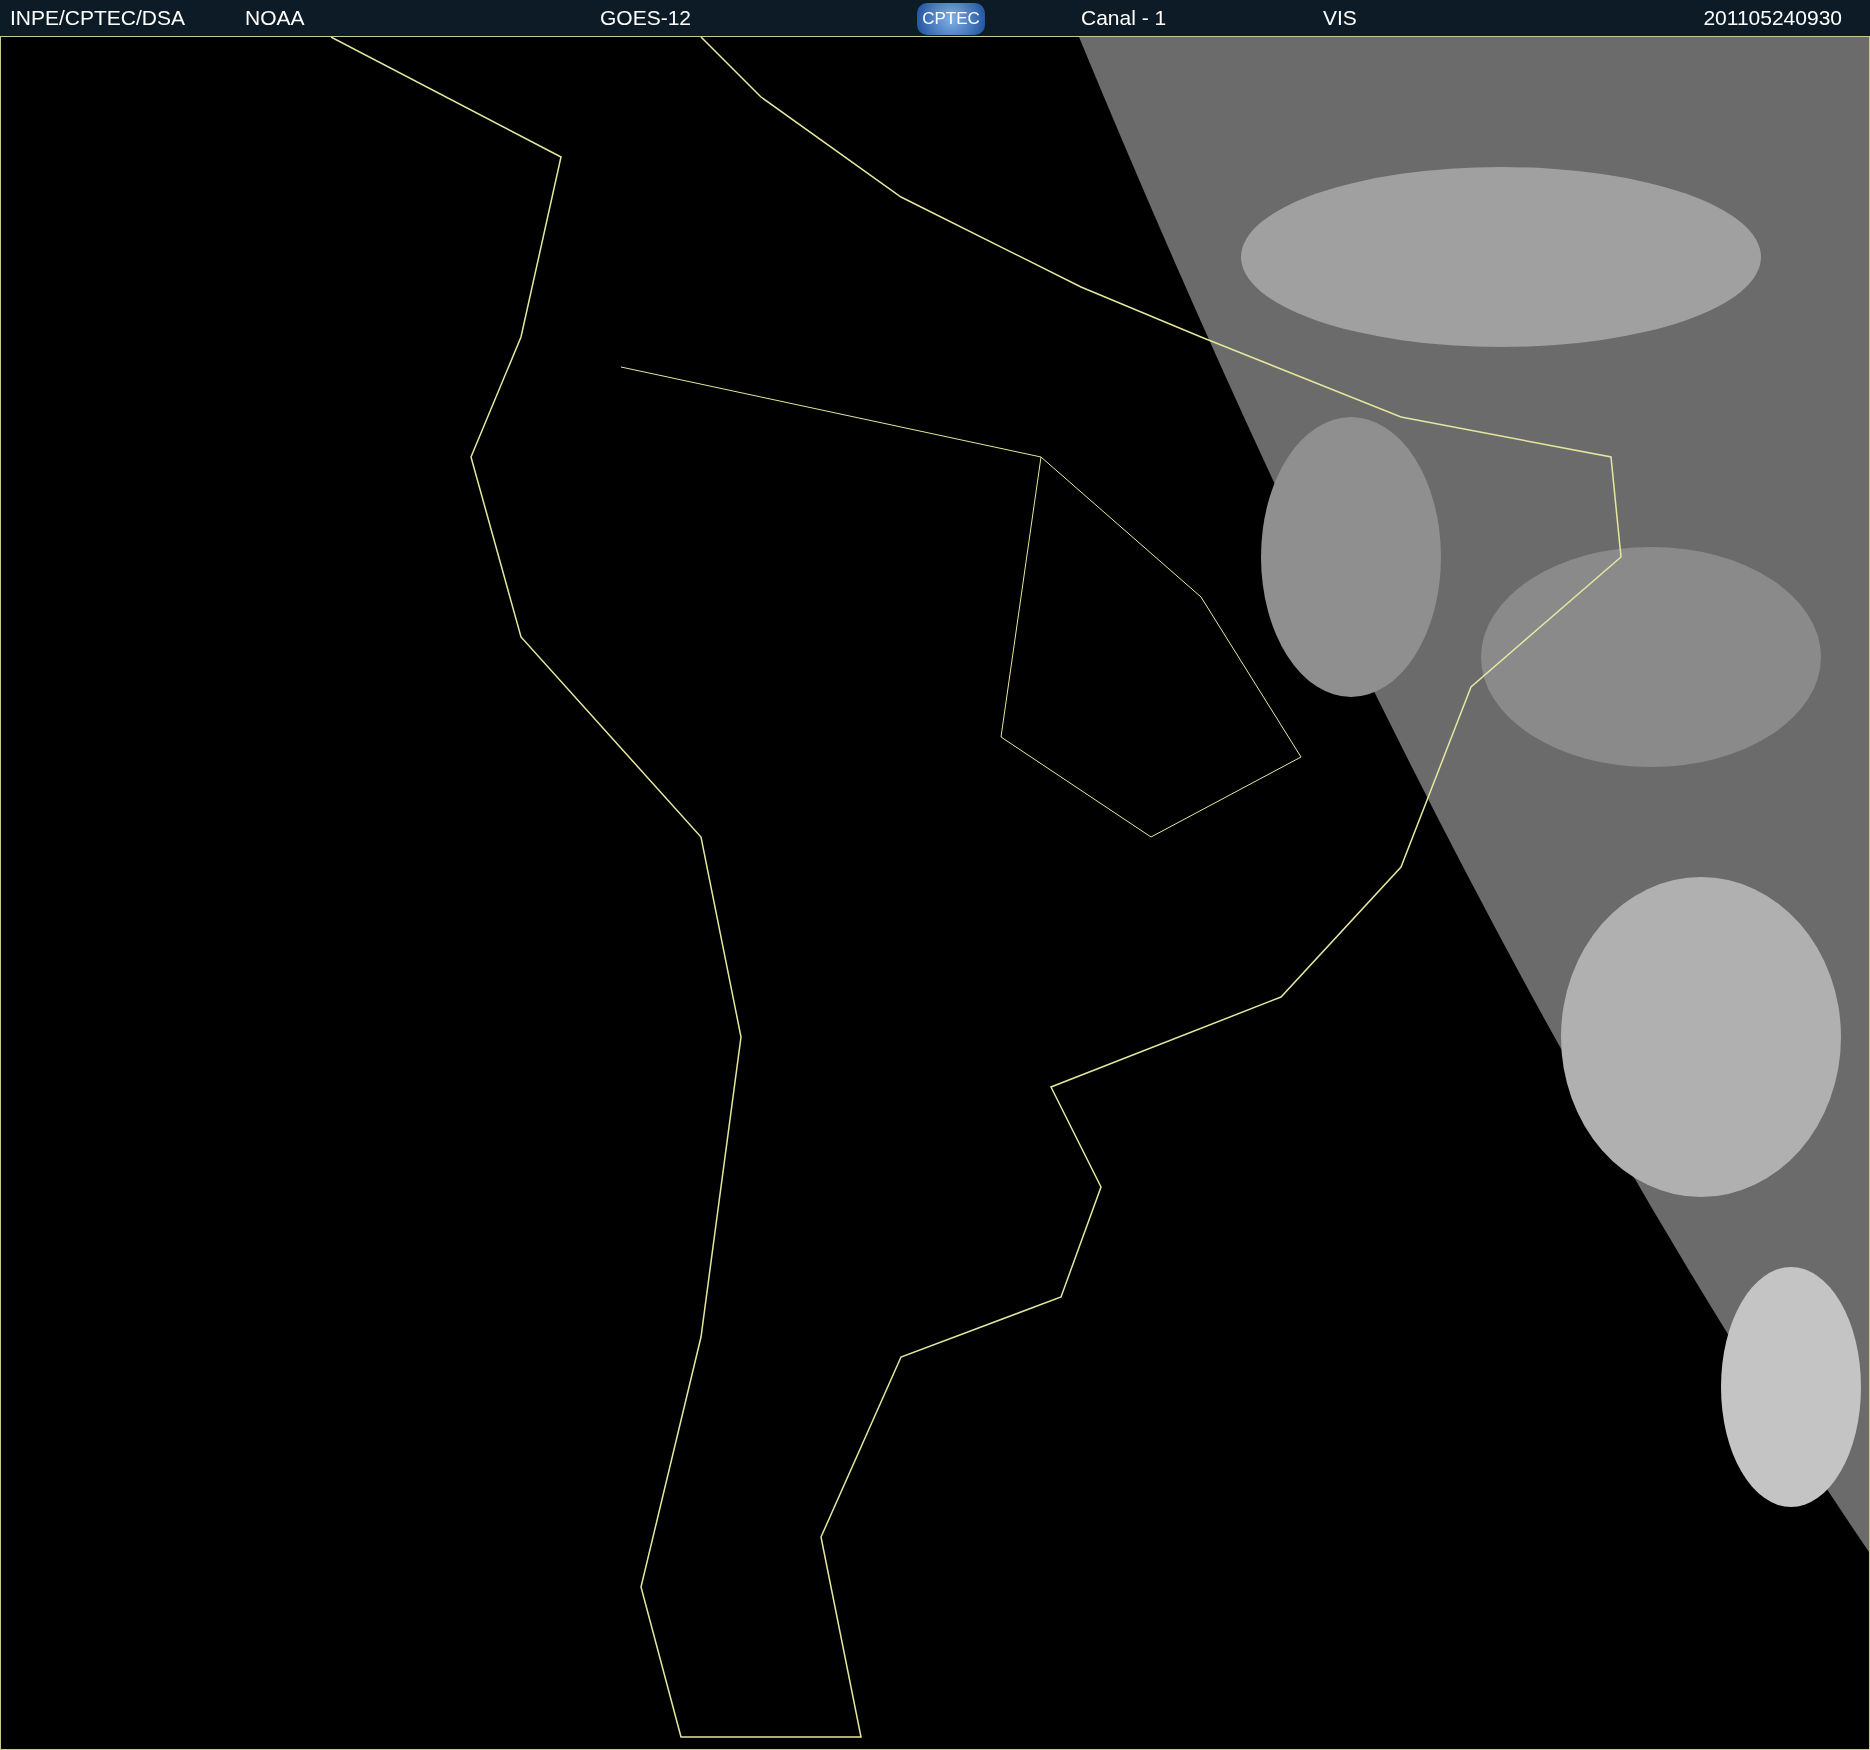  Describe the element at coordinates (1124, 18) in the screenshot. I see `channel-label: Canal - 1` at that location.